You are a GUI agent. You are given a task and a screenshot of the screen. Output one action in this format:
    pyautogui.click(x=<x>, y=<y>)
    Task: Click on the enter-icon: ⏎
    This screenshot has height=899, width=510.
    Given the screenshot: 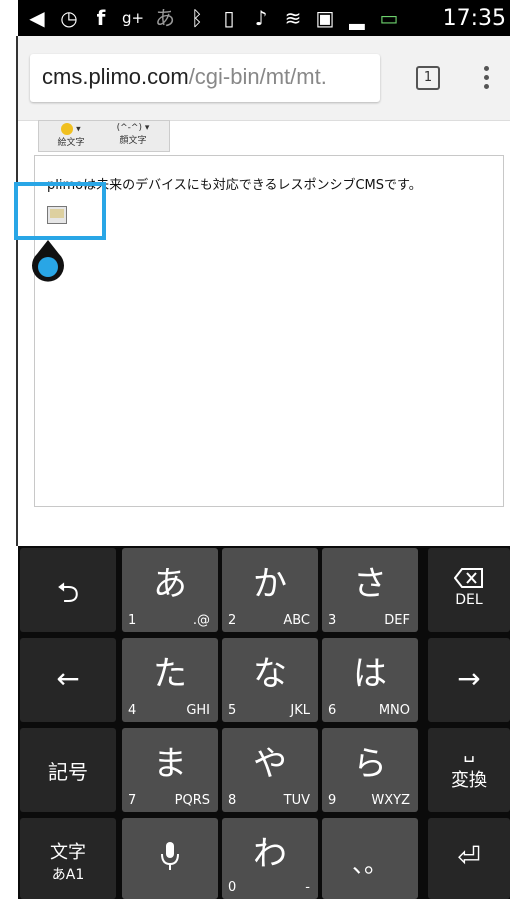 What is the action you would take?
    pyautogui.click(x=469, y=856)
    